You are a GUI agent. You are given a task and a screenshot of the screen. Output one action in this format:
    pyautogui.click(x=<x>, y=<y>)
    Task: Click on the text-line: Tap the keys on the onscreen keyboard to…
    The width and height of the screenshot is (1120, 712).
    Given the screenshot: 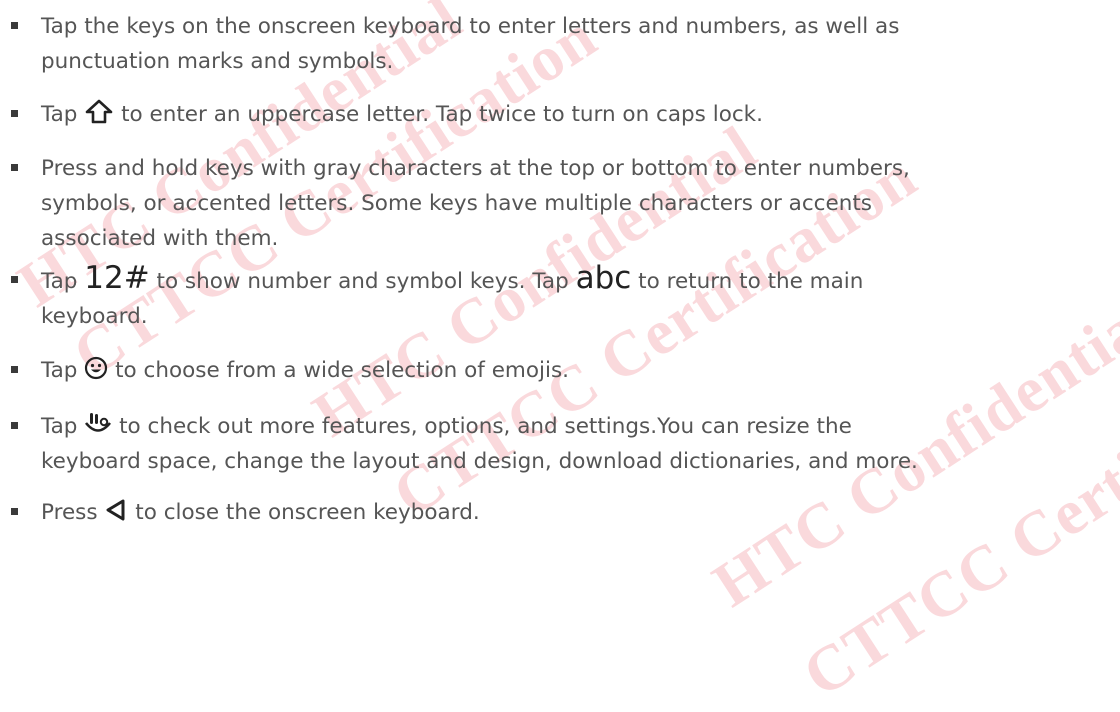 What is the action you would take?
    pyautogui.click(x=470, y=26)
    